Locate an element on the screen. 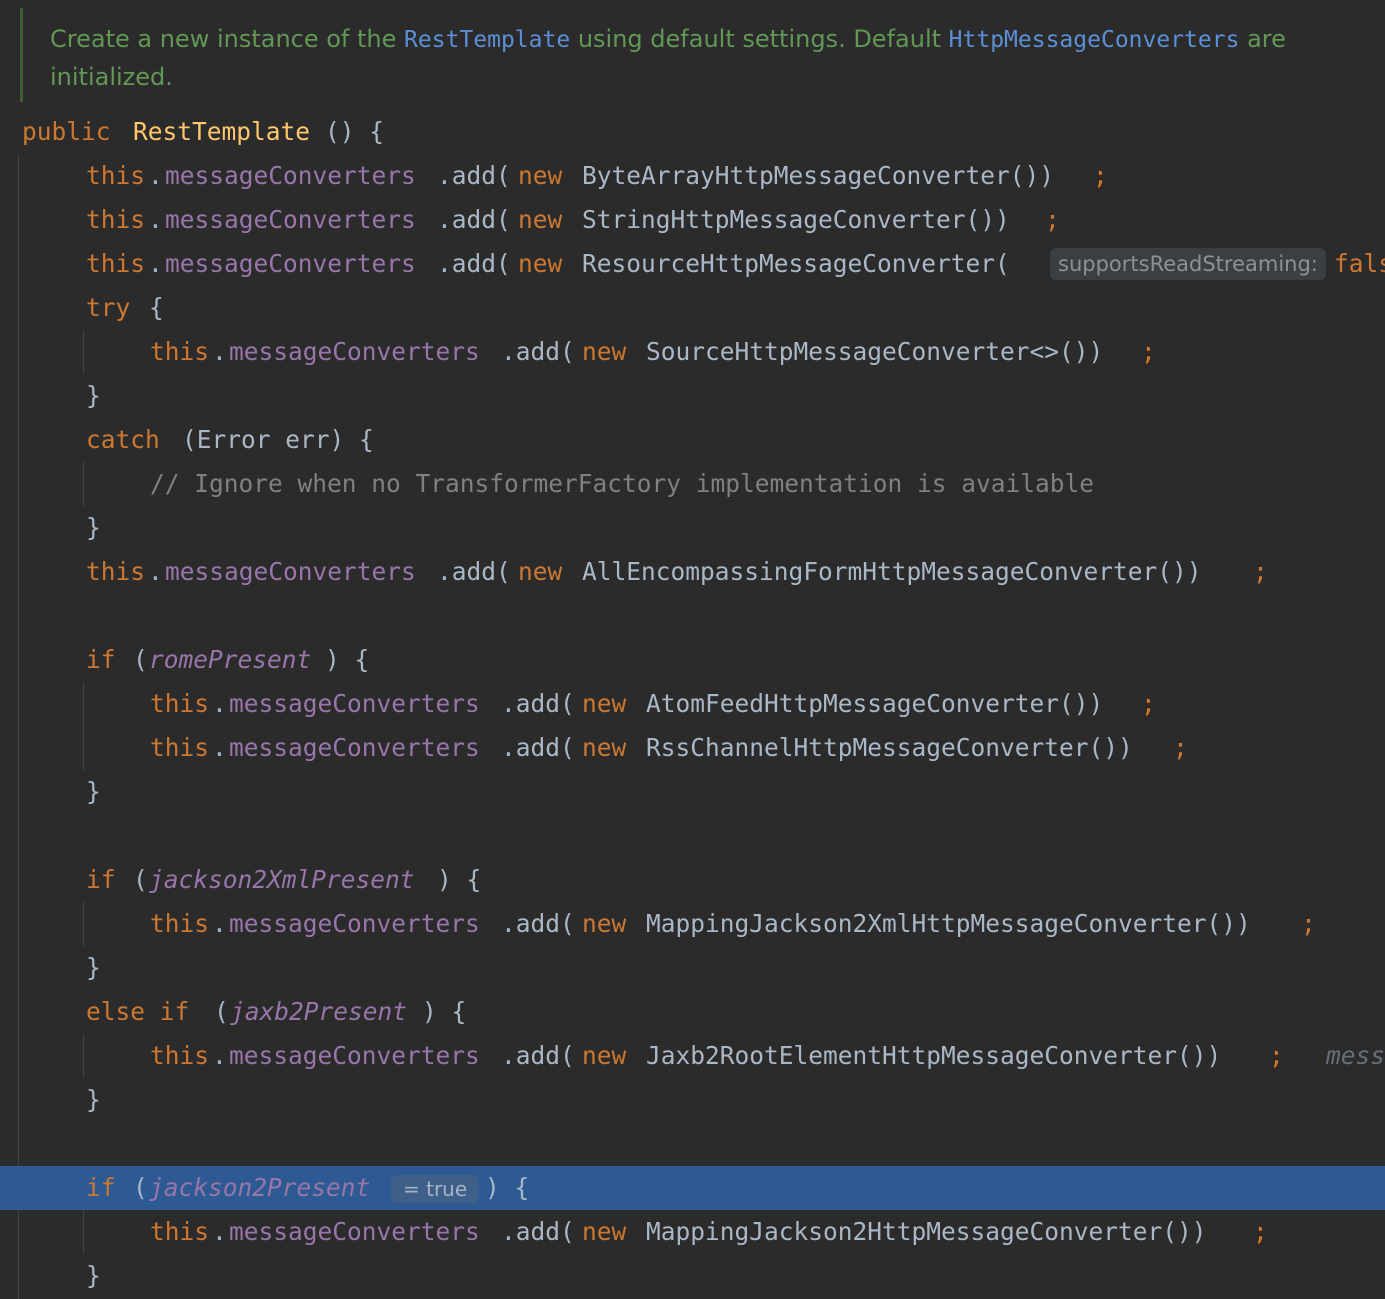  keyword: else if is located at coordinates (138, 1011).